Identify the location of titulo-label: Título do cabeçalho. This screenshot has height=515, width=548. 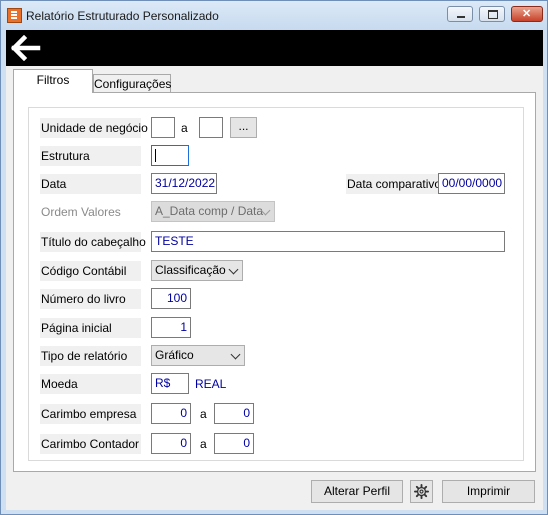
(93, 242).